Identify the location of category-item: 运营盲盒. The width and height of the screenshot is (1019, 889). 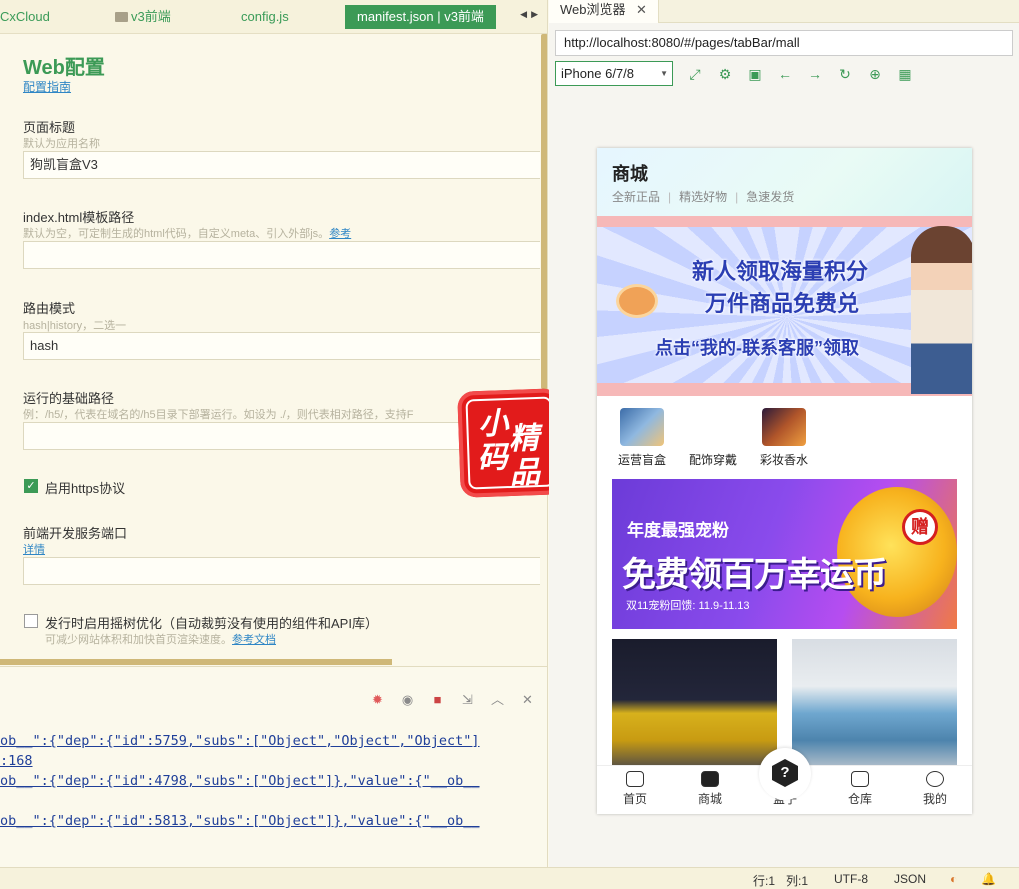
(642, 438).